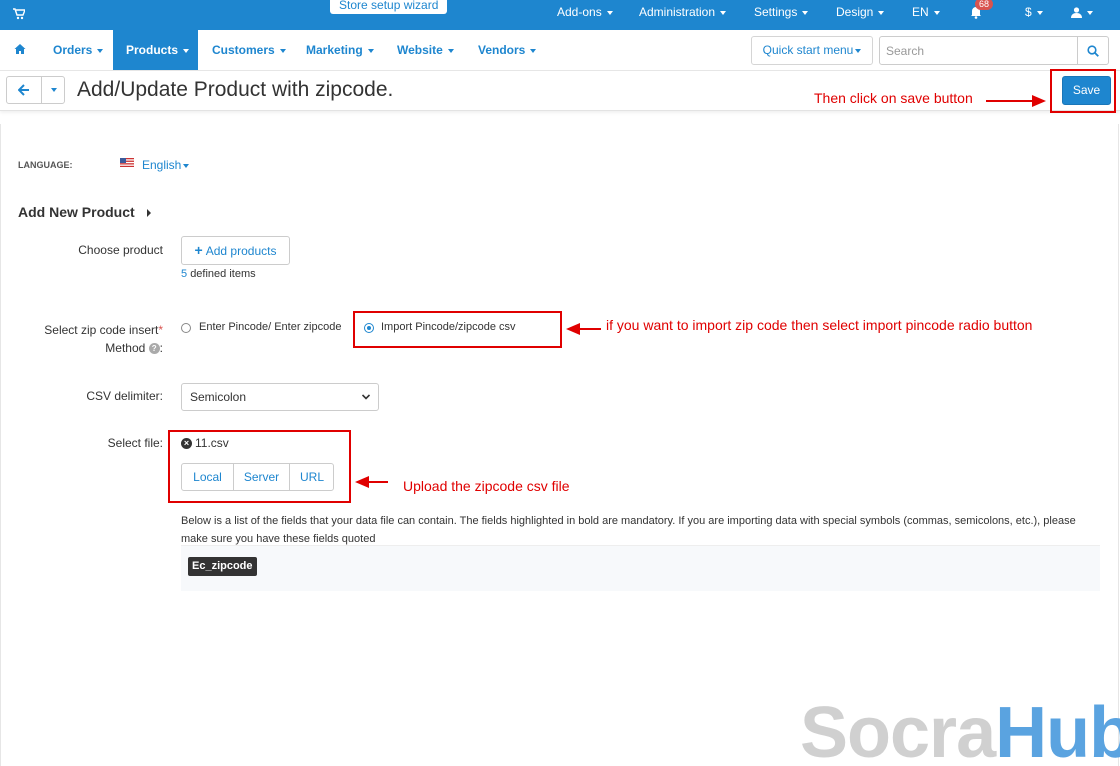 This screenshot has width=1120, height=766. Describe the element at coordinates (855, 12) in the screenshot. I see `design-menu-label: Design` at that location.